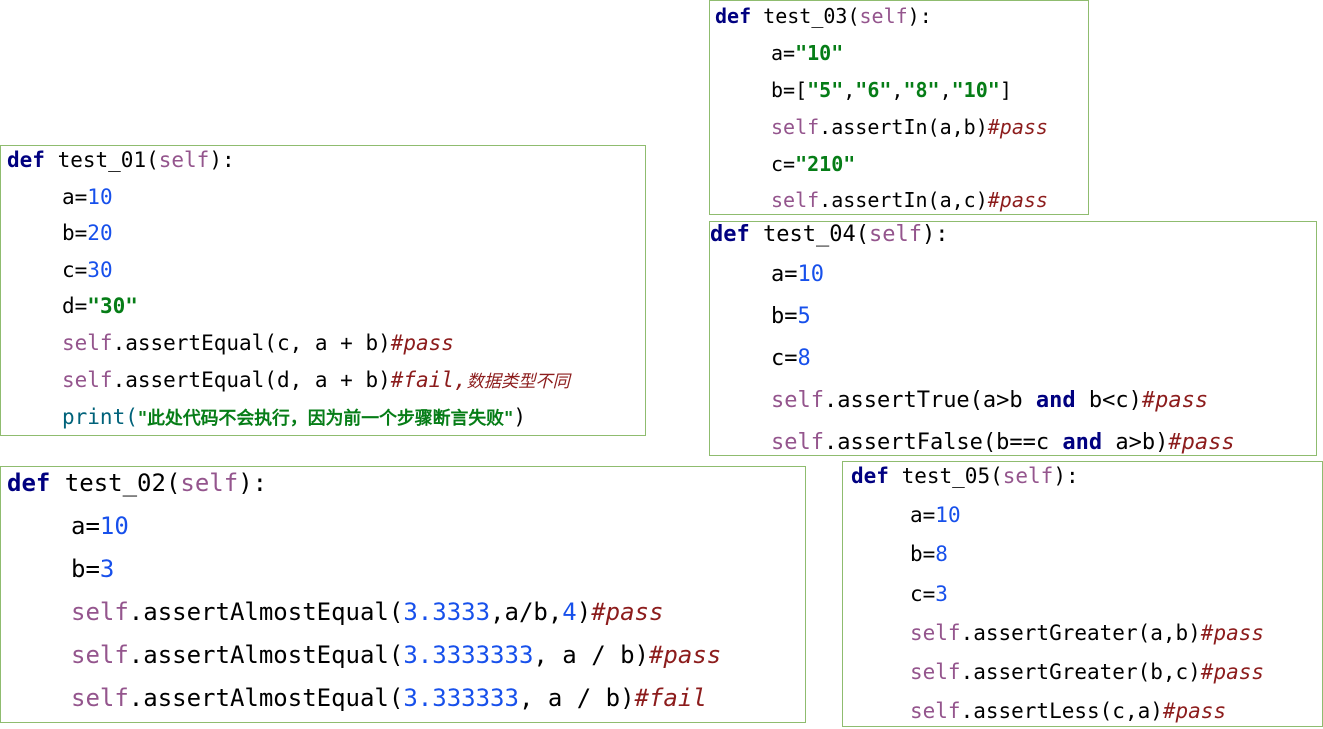 The height and width of the screenshot is (729, 1323). I want to click on code-line-assert-less: self.assertLess(c,a)#pass, so click(1068, 711).